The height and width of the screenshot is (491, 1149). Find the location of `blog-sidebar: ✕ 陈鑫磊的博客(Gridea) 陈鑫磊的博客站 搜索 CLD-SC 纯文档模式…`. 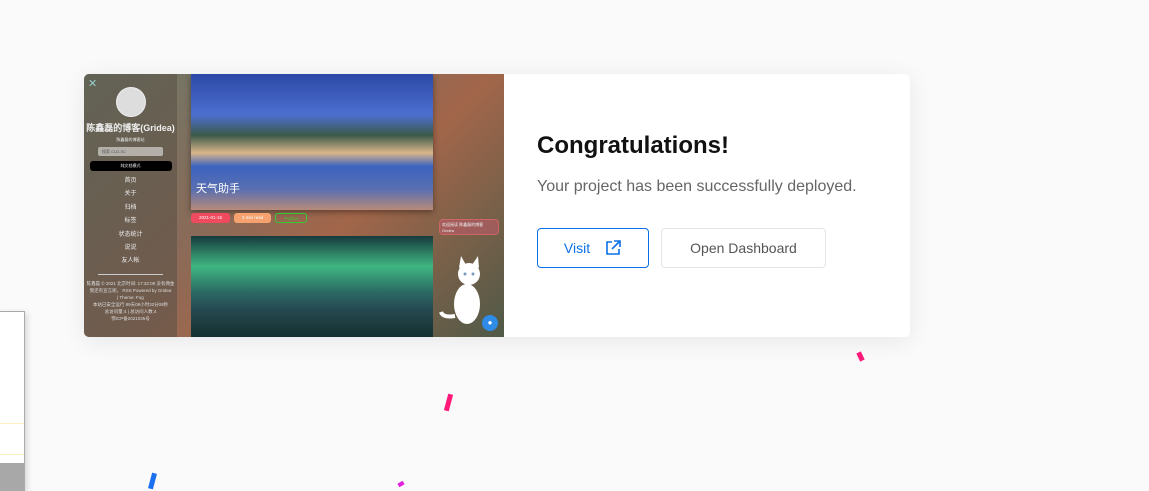

blog-sidebar: ✕ 陈鑫磊的博客(Gridea) 陈鑫磊的博客站 搜索 CLD-SC 纯文档模式… is located at coordinates (130, 205).